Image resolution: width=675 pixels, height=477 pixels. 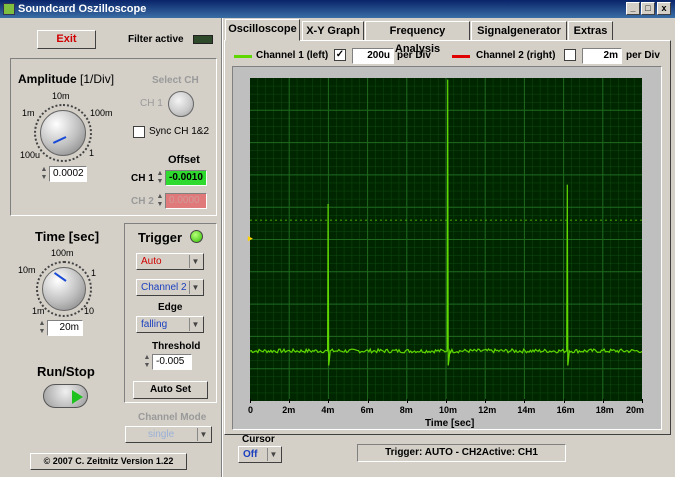 What do you see at coordinates (487, 410) in the screenshot?
I see `x-tick-label: 12m` at bounding box center [487, 410].